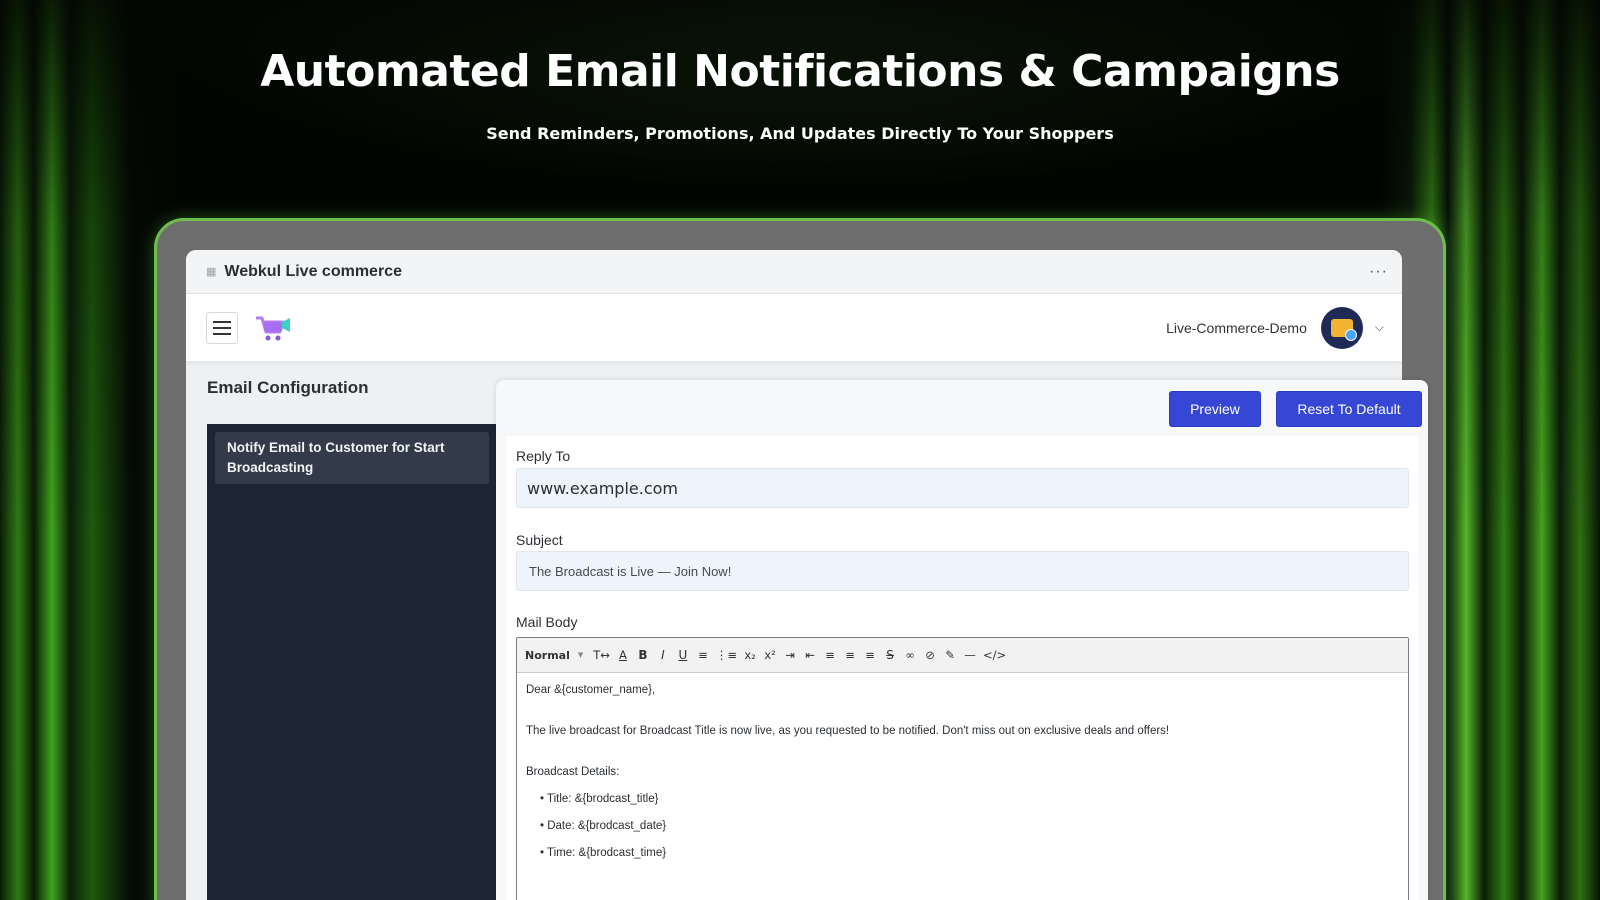  What do you see at coordinates (211, 272) in the screenshot?
I see `app-grid-icon: ▦` at bounding box center [211, 272].